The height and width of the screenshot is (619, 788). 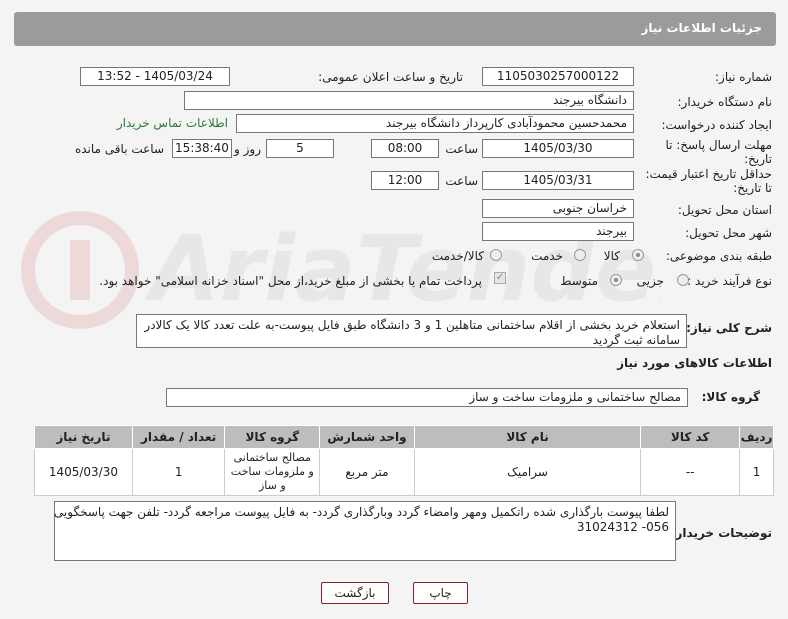 What do you see at coordinates (729, 328) in the screenshot?
I see `description-label: شرح کلی نیاز:` at bounding box center [729, 328].